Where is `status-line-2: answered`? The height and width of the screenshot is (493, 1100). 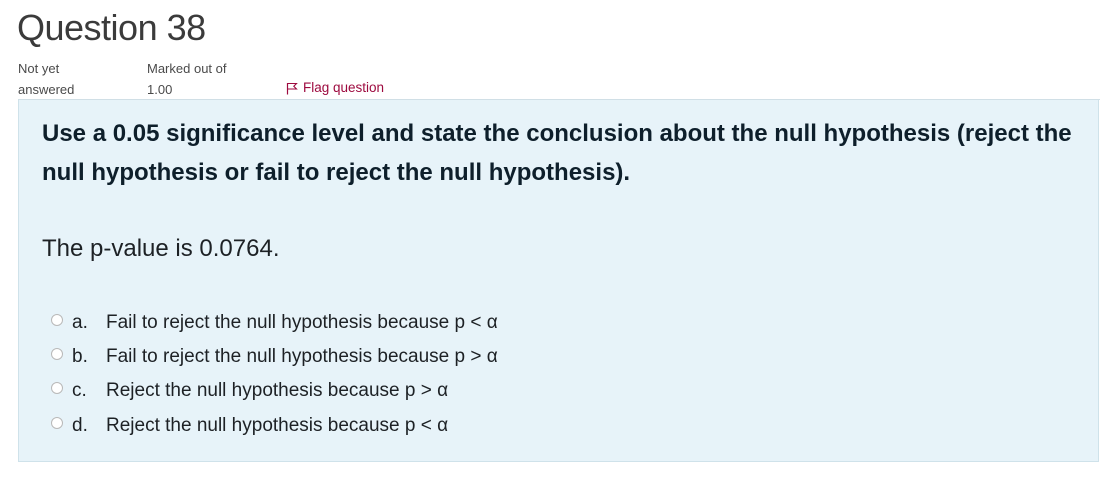
status-line-2: answered is located at coordinates (46, 89).